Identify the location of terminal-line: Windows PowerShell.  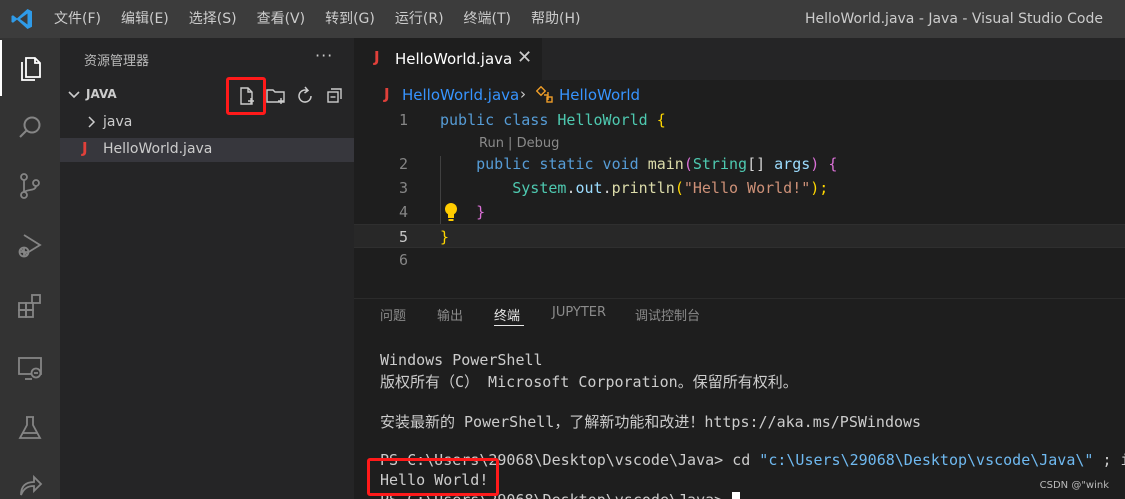
(461, 360).